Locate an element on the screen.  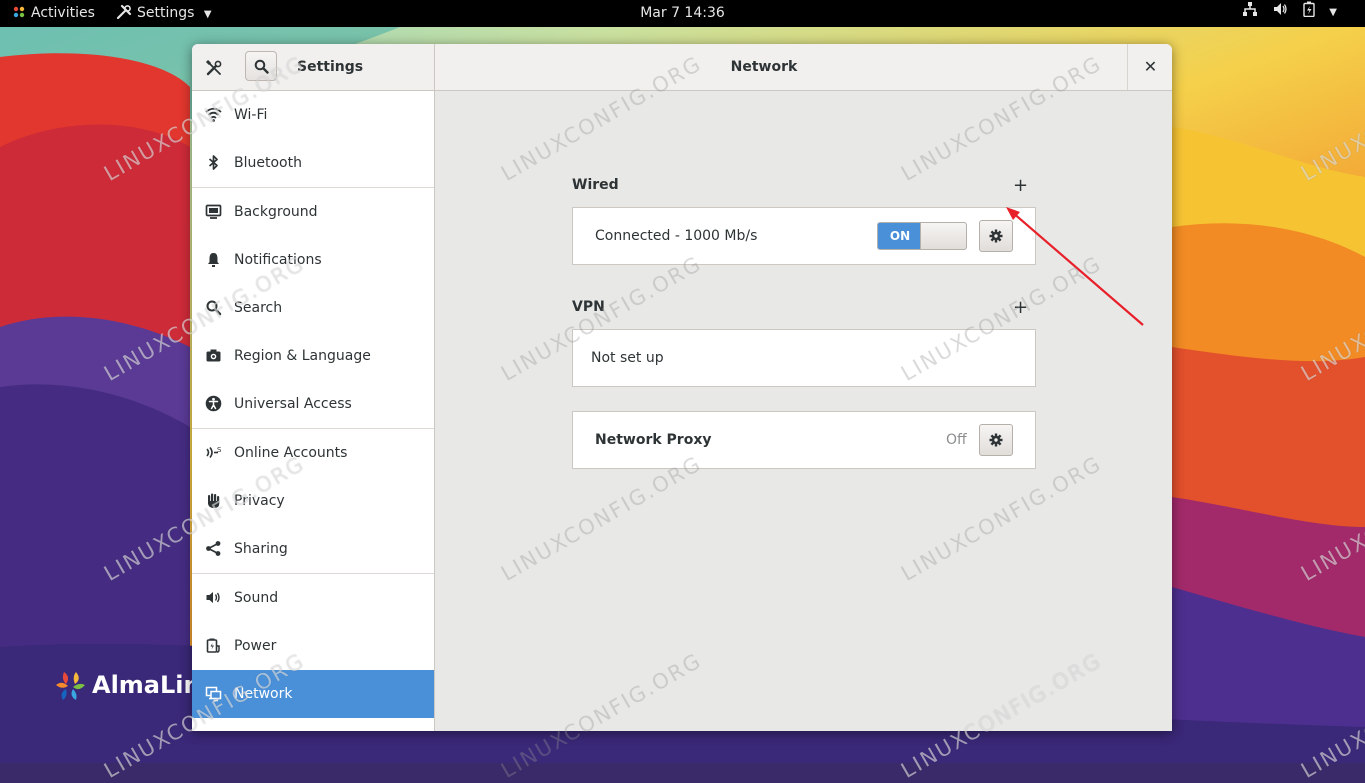
network-icon is located at coordinates (213, 694).